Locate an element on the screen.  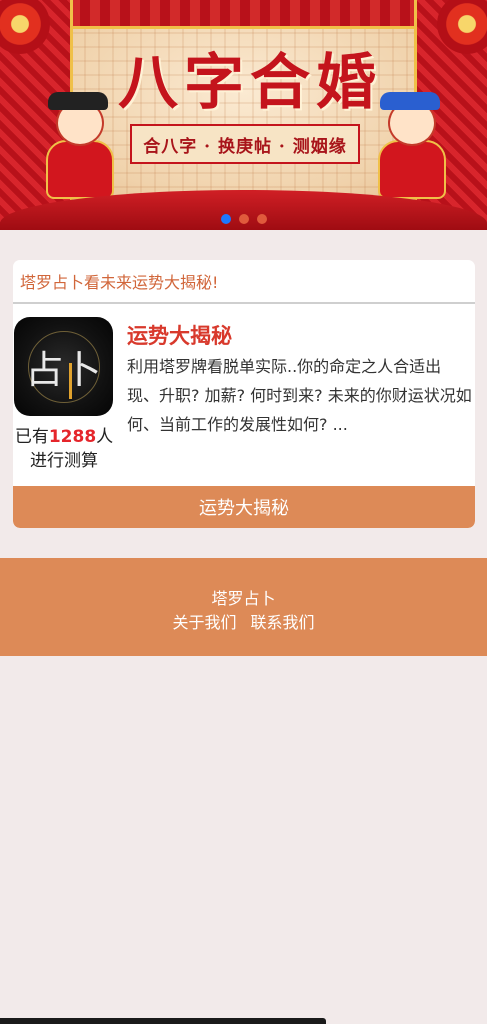
count-suffix: 人 is located at coordinates (105, 437).